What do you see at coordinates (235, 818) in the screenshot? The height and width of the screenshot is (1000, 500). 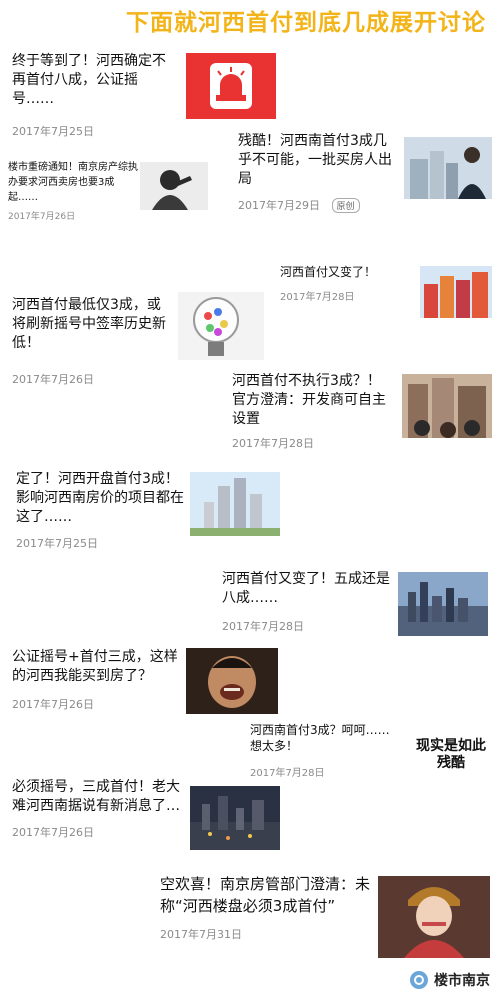 I see `night-city-photo` at bounding box center [235, 818].